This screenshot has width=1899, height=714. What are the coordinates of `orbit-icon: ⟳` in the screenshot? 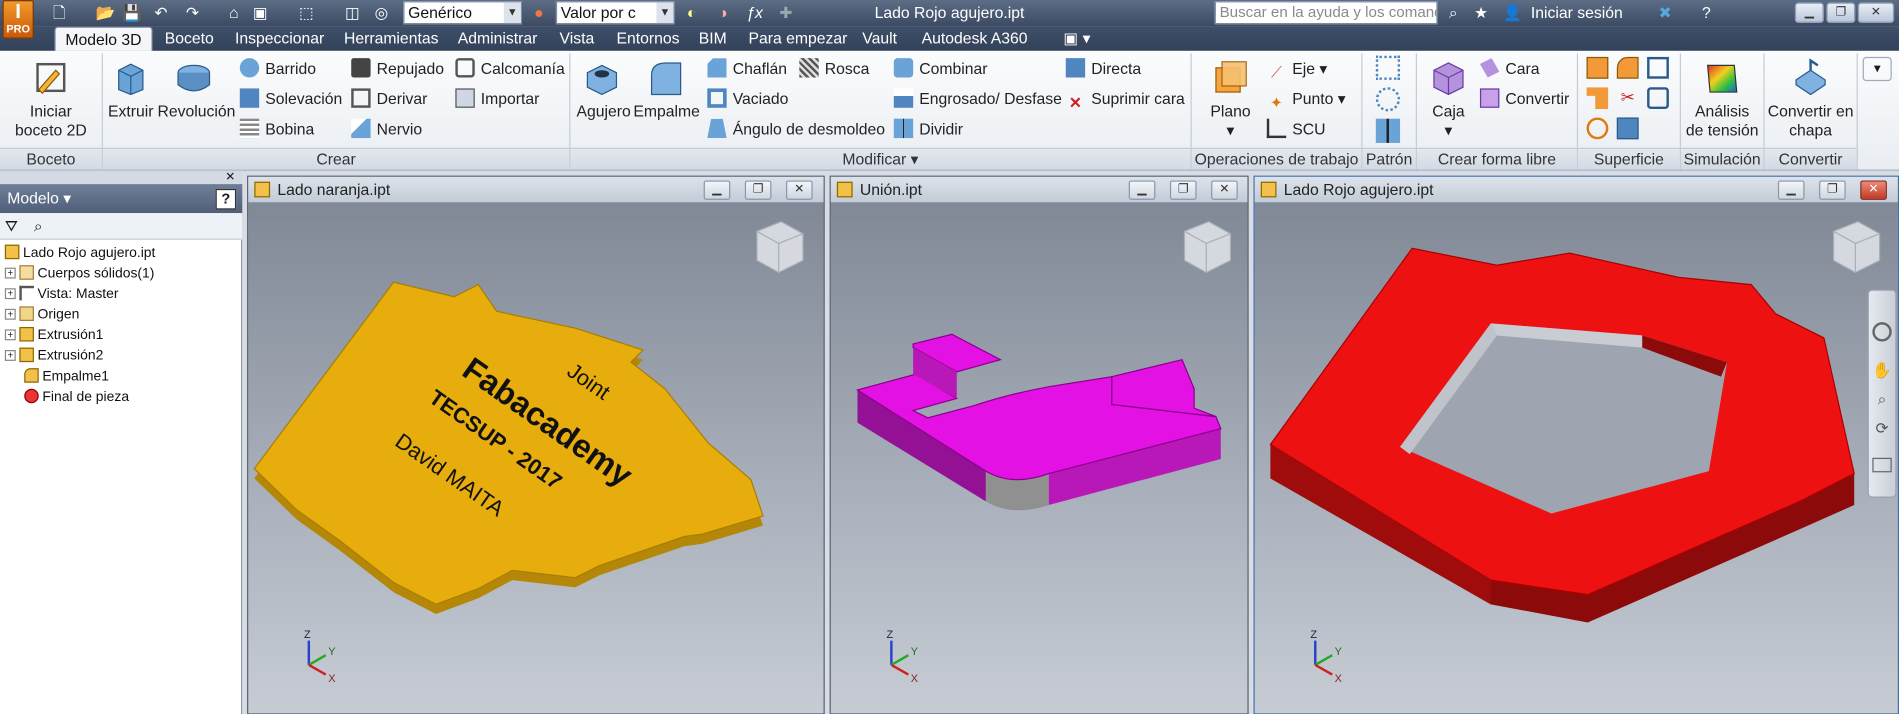 It's located at (1881, 428).